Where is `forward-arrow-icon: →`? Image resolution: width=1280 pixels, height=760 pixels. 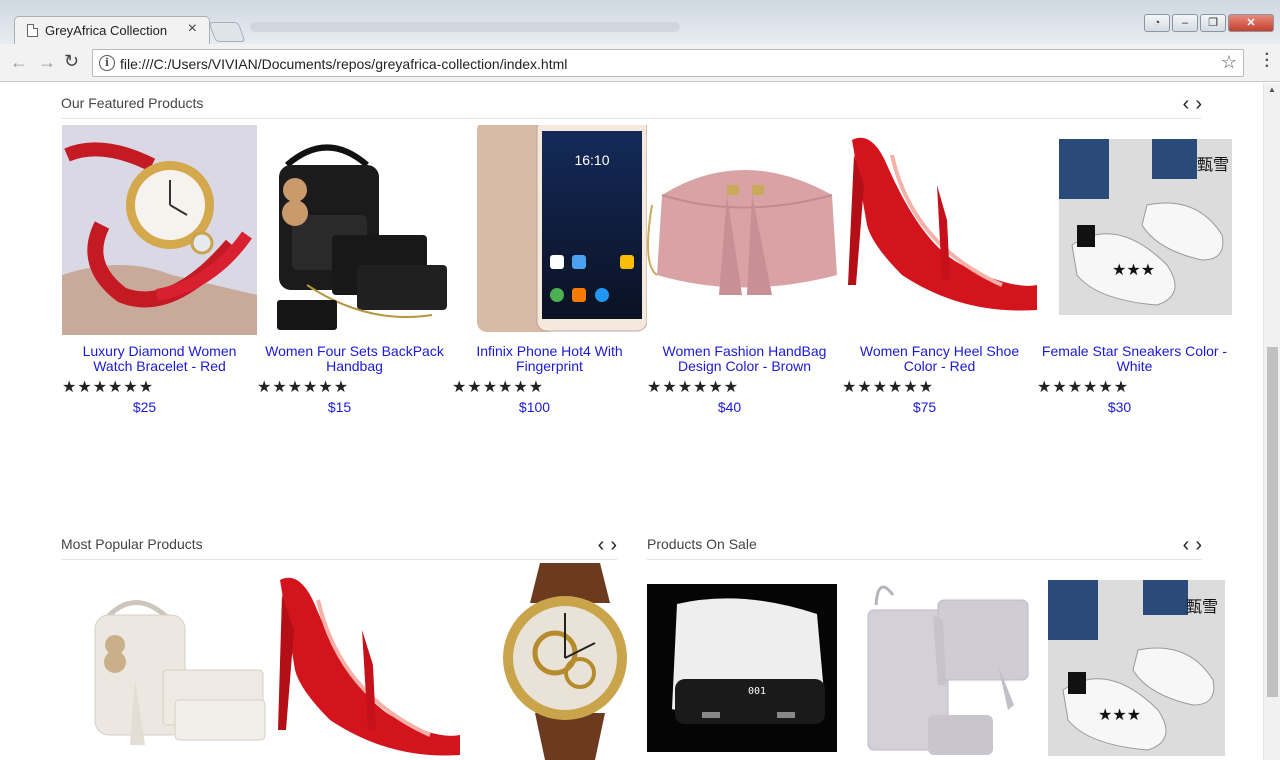
forward-arrow-icon: → is located at coordinates (47, 62).